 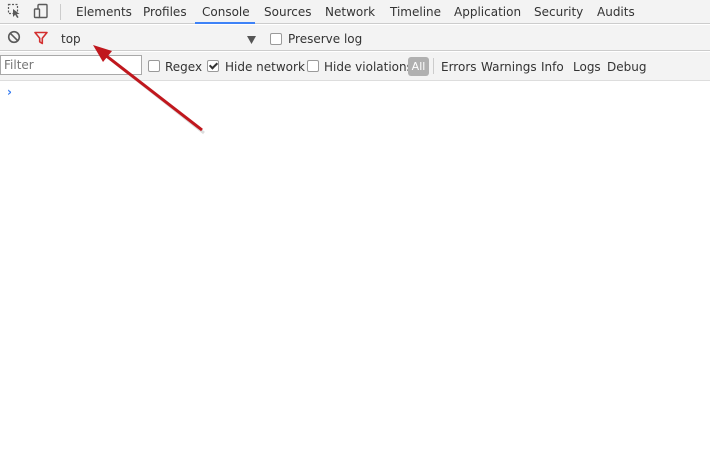 What do you see at coordinates (165, 12) in the screenshot?
I see `tab-profiles: Profiles` at bounding box center [165, 12].